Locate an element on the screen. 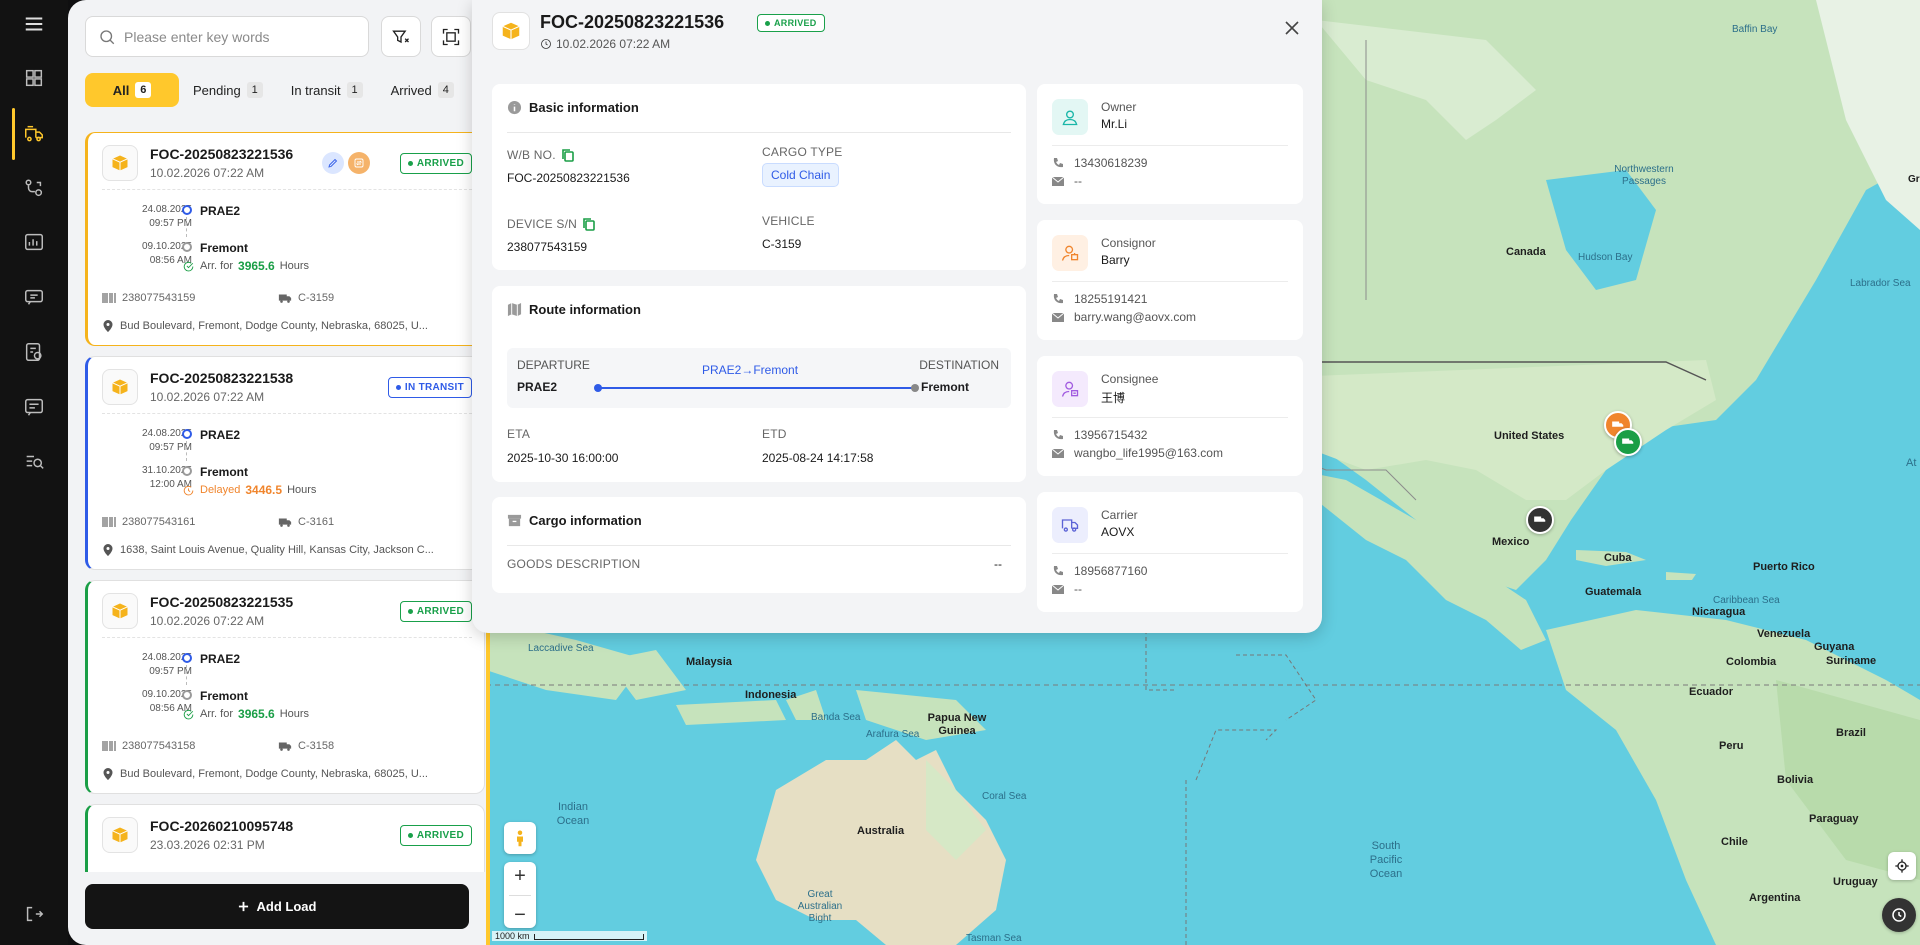 The image size is (1920, 945). departure-date-text: 24.08.2025 is located at coordinates (166, 209).